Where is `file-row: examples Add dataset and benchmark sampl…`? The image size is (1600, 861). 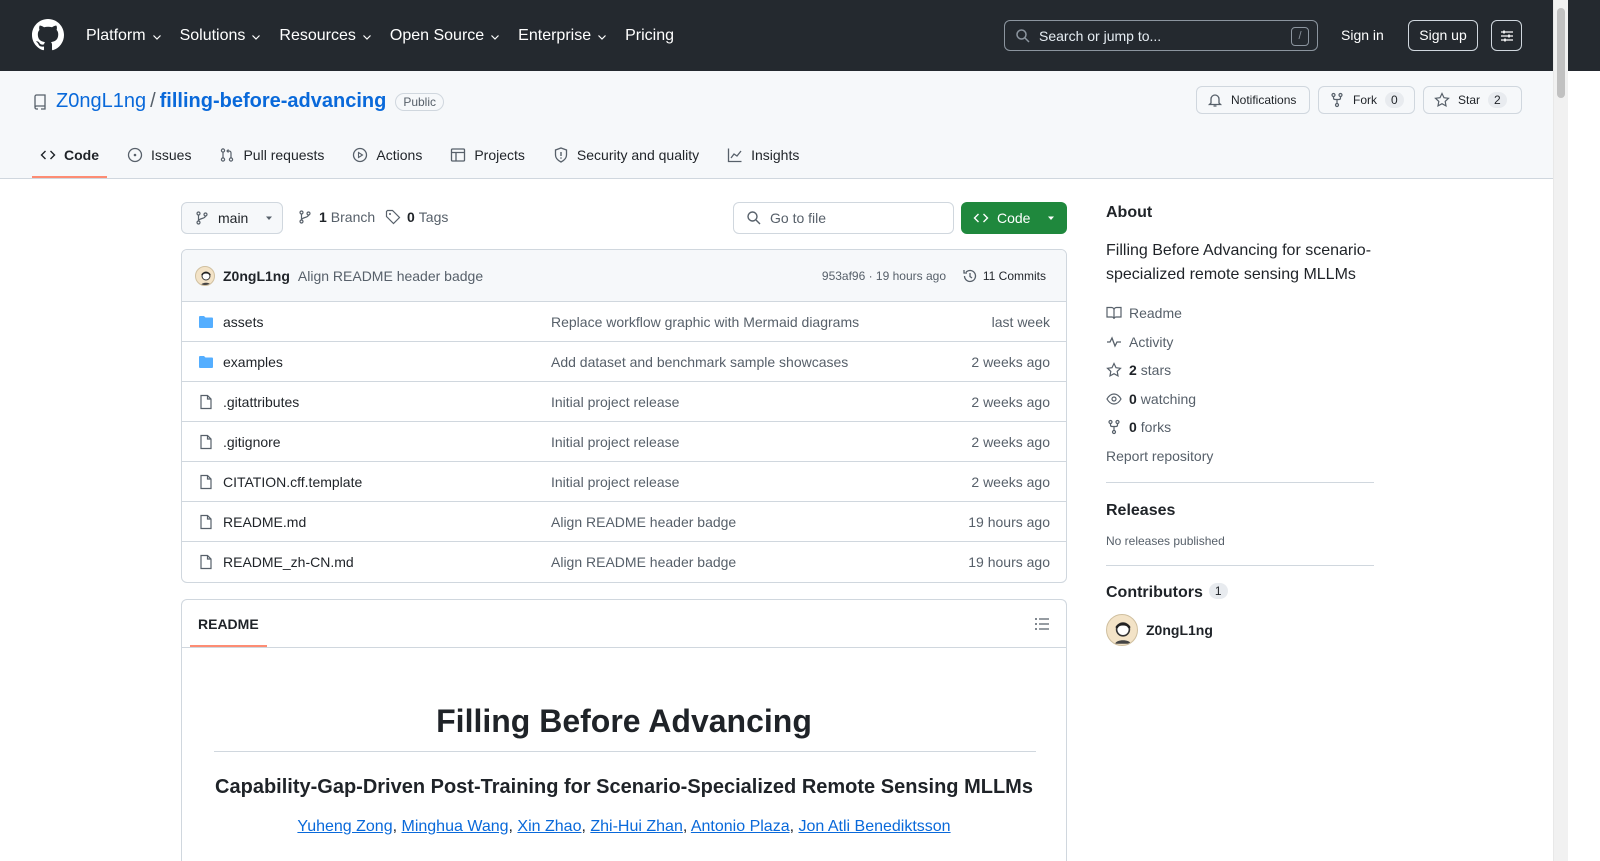 file-row: examples Add dataset and benchmark sampl… is located at coordinates (624, 362).